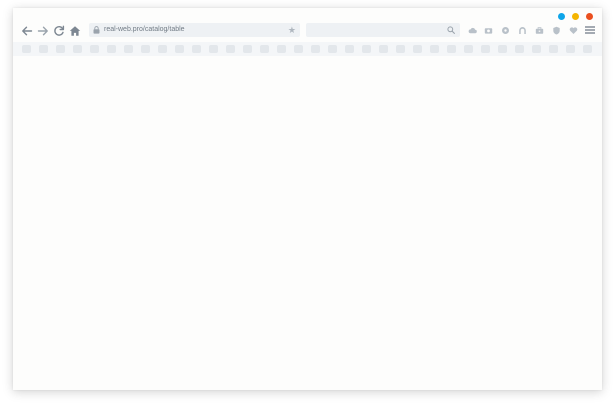 This screenshot has width=616, height=408. What do you see at coordinates (96, 30) in the screenshot?
I see `lock-icon` at bounding box center [96, 30].